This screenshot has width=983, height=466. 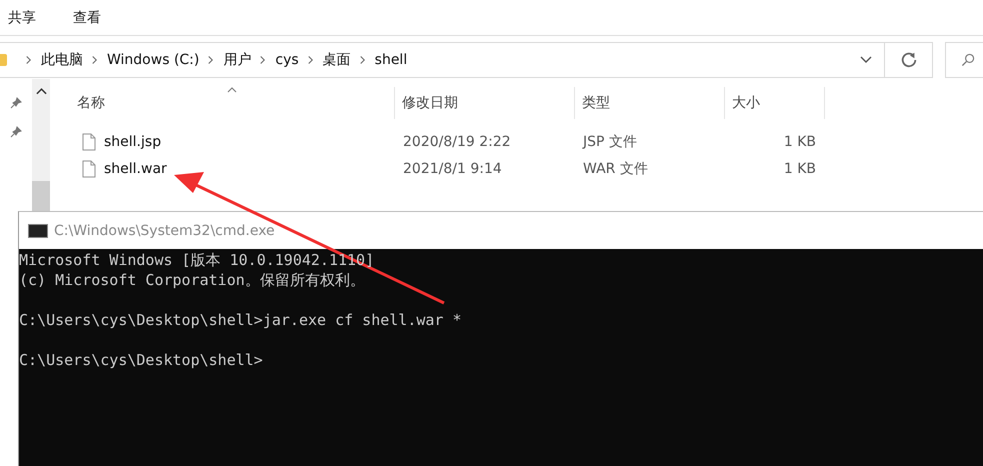 I want to click on address-bar: 此电脑 Windows (C:) 用户 cys 桌面 shell, so click(x=442, y=60).